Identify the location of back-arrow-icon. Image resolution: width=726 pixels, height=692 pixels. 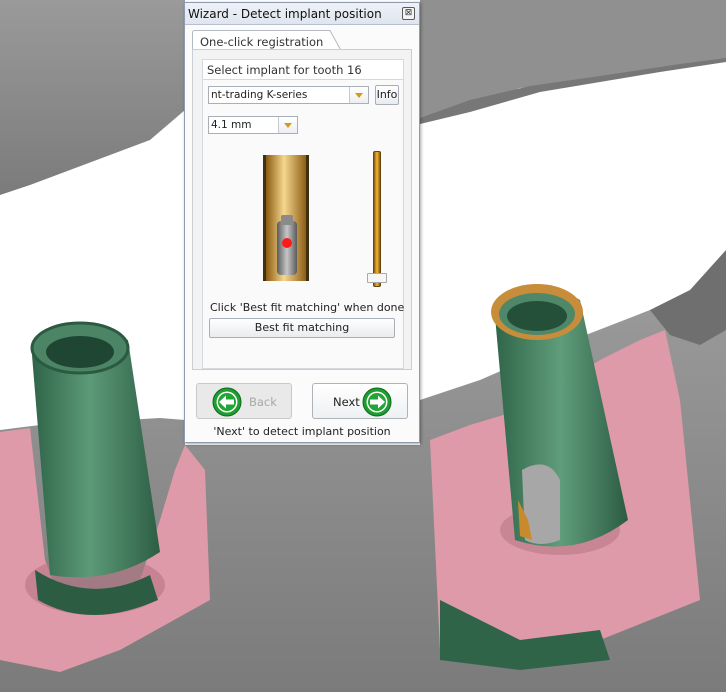
(227, 402).